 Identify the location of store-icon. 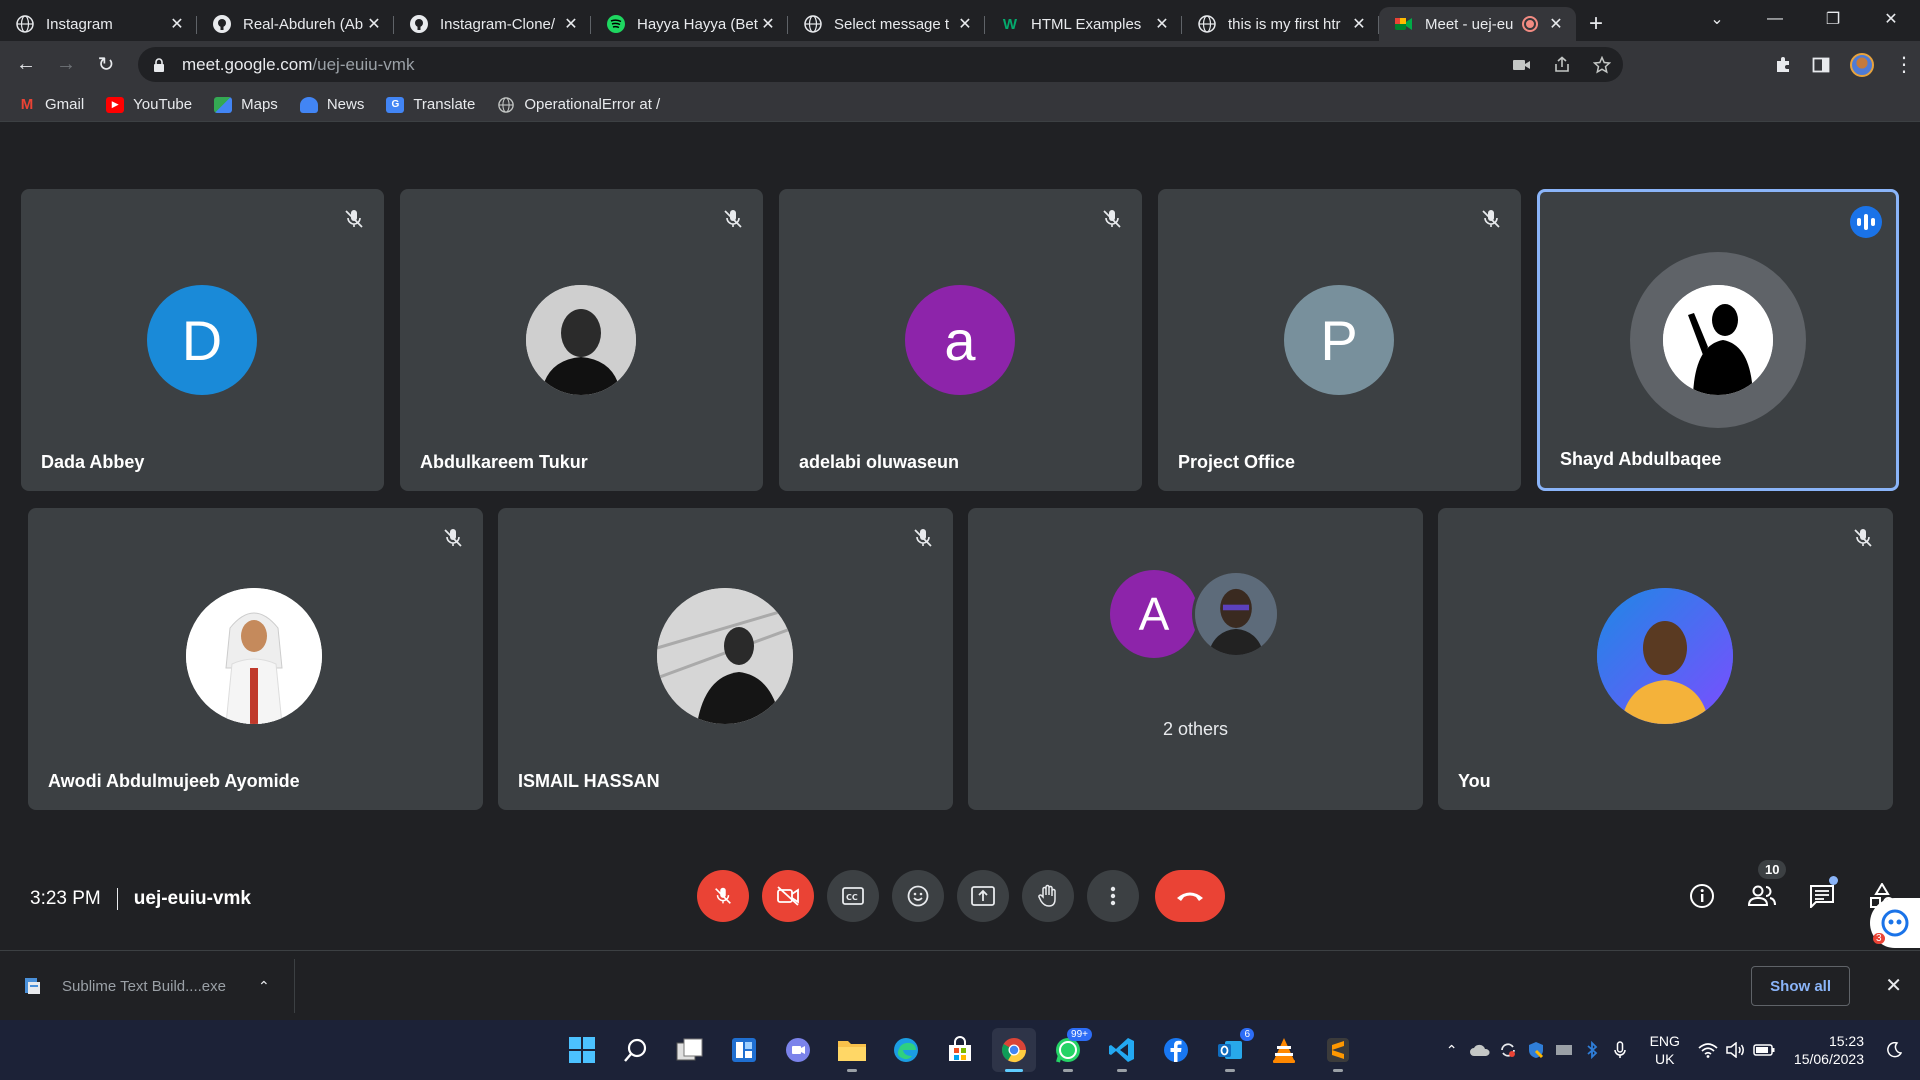
(960, 1048).